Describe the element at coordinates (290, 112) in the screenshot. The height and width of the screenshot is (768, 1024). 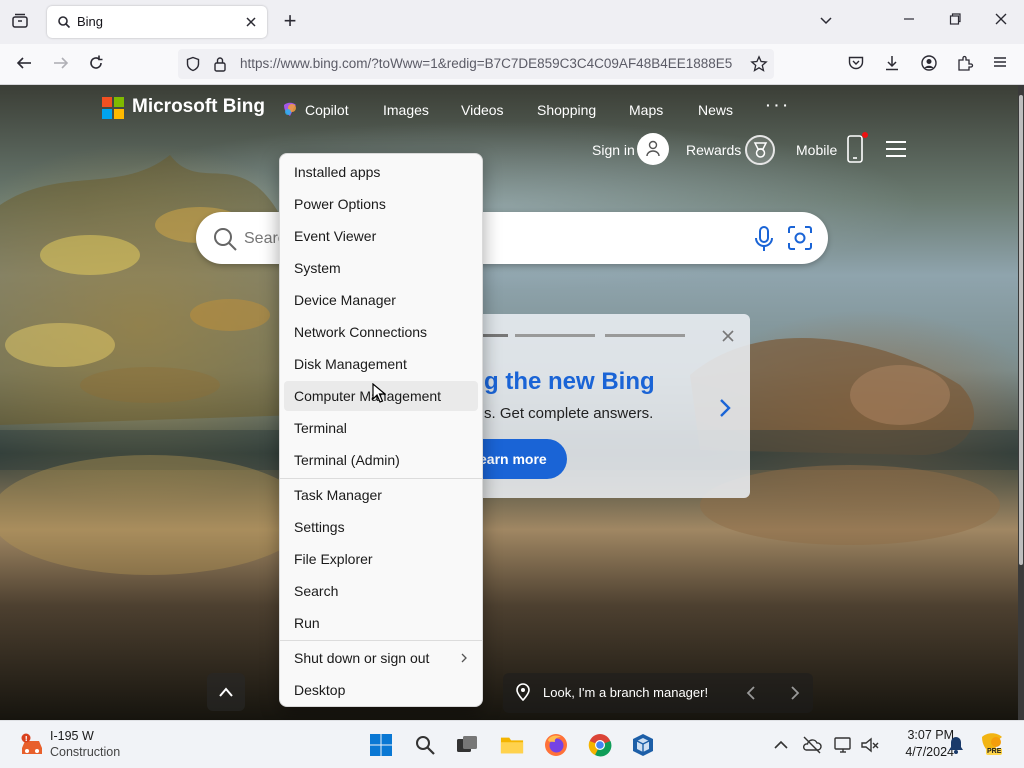
I see `copilot-icon` at that location.